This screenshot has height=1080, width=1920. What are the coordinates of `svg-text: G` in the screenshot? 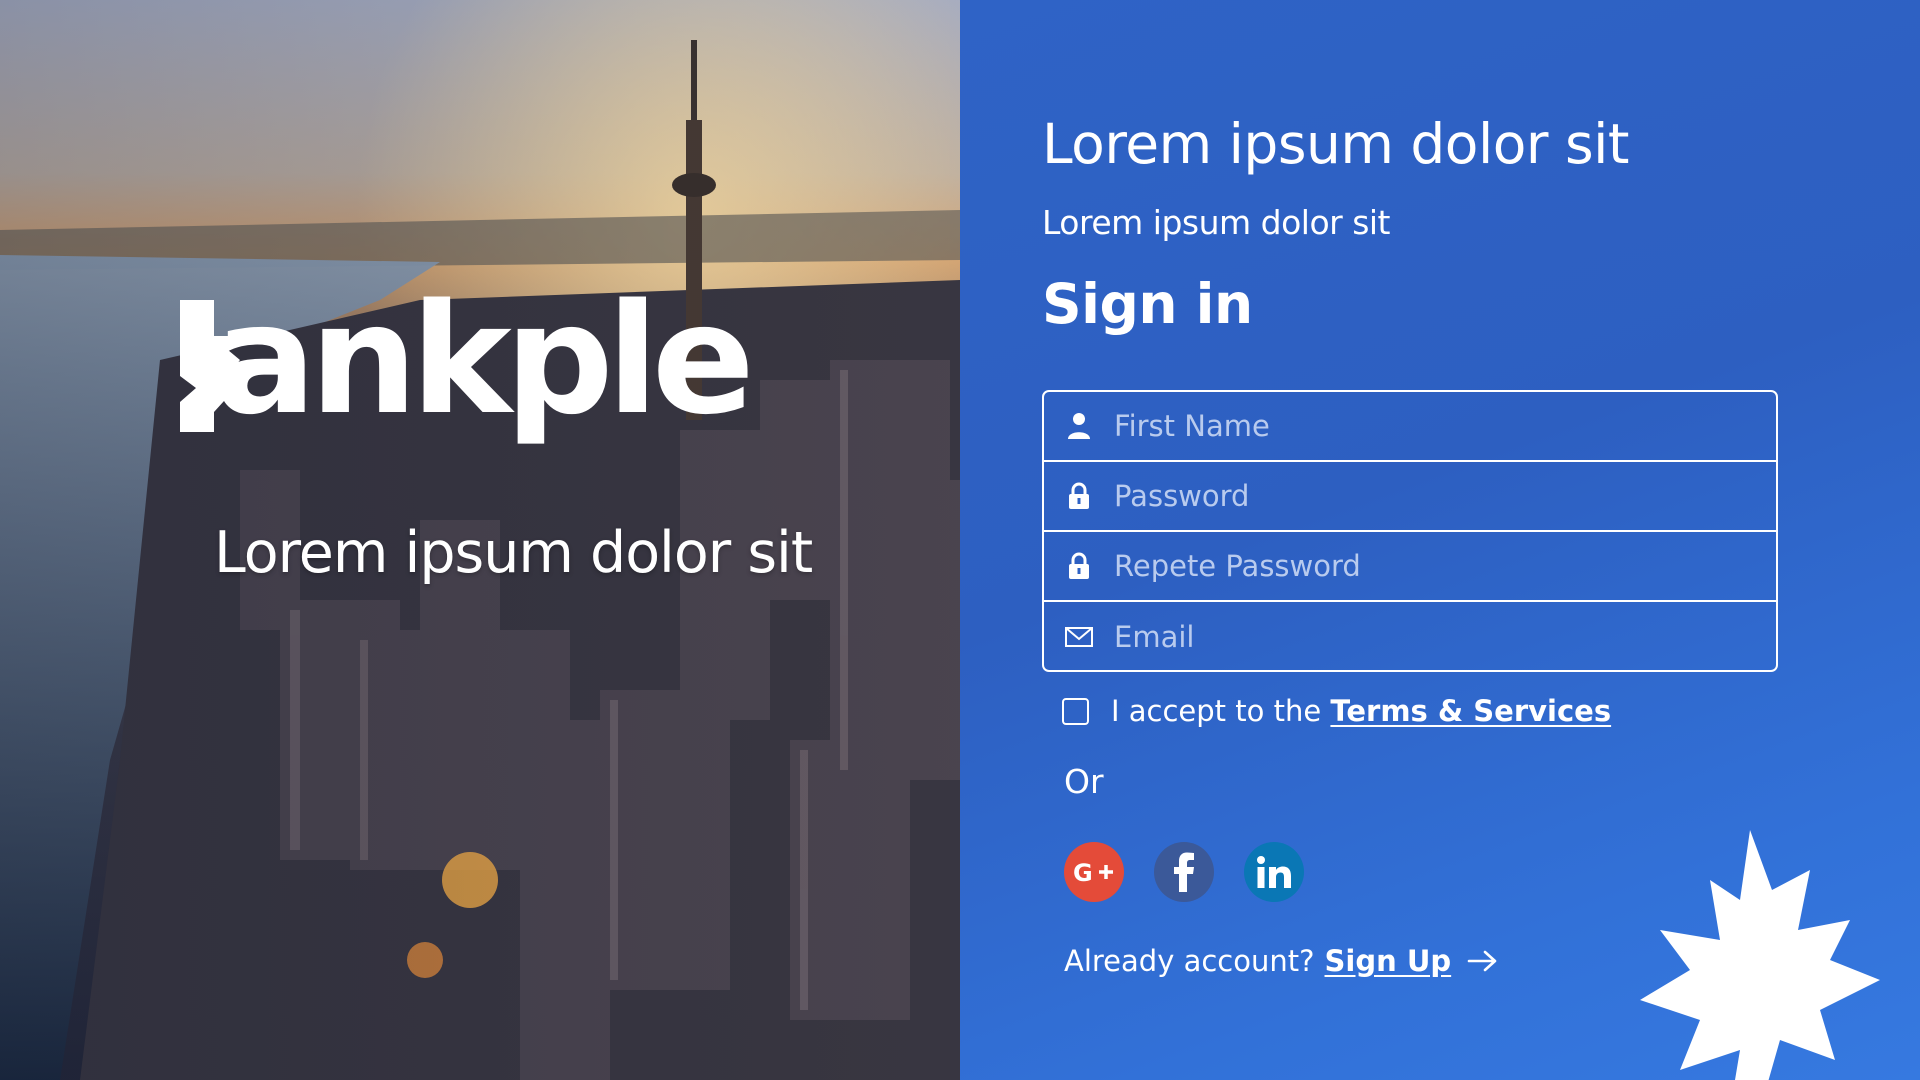 It's located at (1083, 872).